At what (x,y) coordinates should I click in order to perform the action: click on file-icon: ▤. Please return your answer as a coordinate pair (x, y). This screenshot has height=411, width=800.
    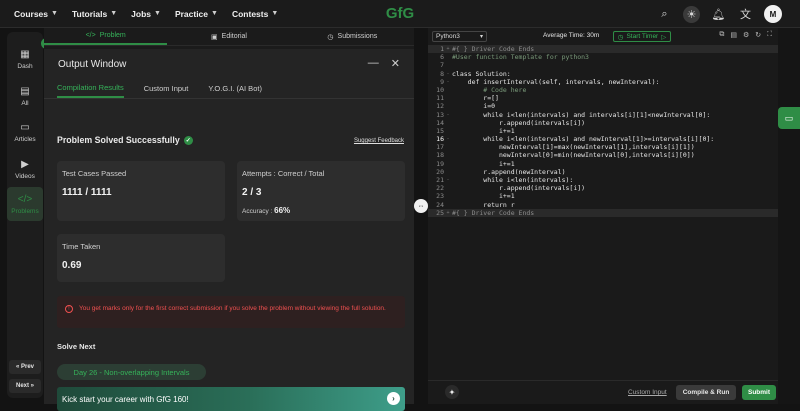
    Looking at the image, I should click on (733, 35).